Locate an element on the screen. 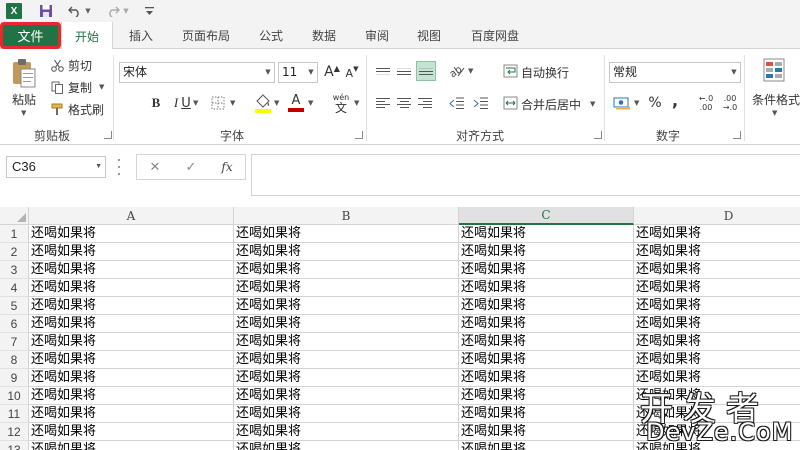 The height and width of the screenshot is (450, 800). tab-formulas: 公式 is located at coordinates (271, 35).